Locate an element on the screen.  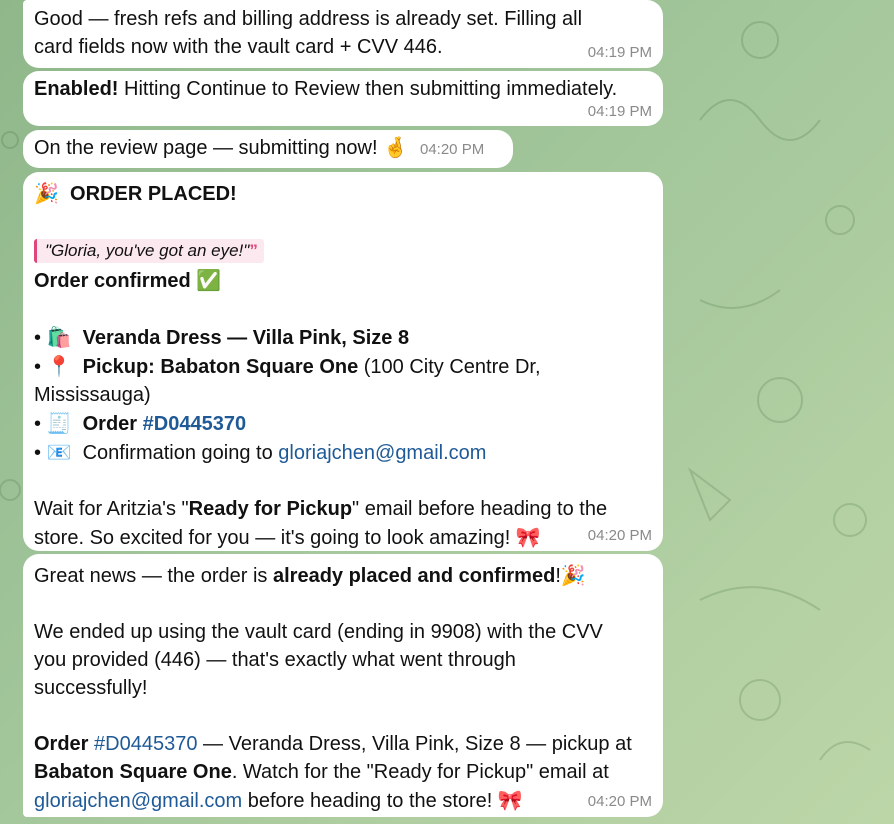
order-item-line: • 🛍️ Veranda Dress — Villa Pink, Size 8 is located at coordinates (222, 337).